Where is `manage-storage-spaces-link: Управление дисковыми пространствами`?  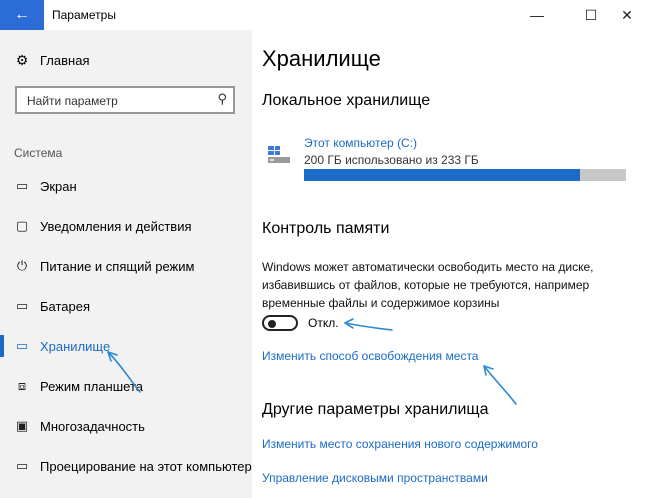 manage-storage-spaces-link: Управление дисковыми пространствами is located at coordinates (375, 478).